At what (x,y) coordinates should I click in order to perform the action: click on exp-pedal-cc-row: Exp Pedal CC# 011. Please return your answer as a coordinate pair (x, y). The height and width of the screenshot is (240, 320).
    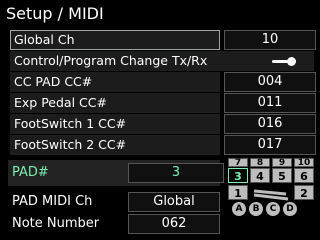
    Looking at the image, I should click on (163, 103).